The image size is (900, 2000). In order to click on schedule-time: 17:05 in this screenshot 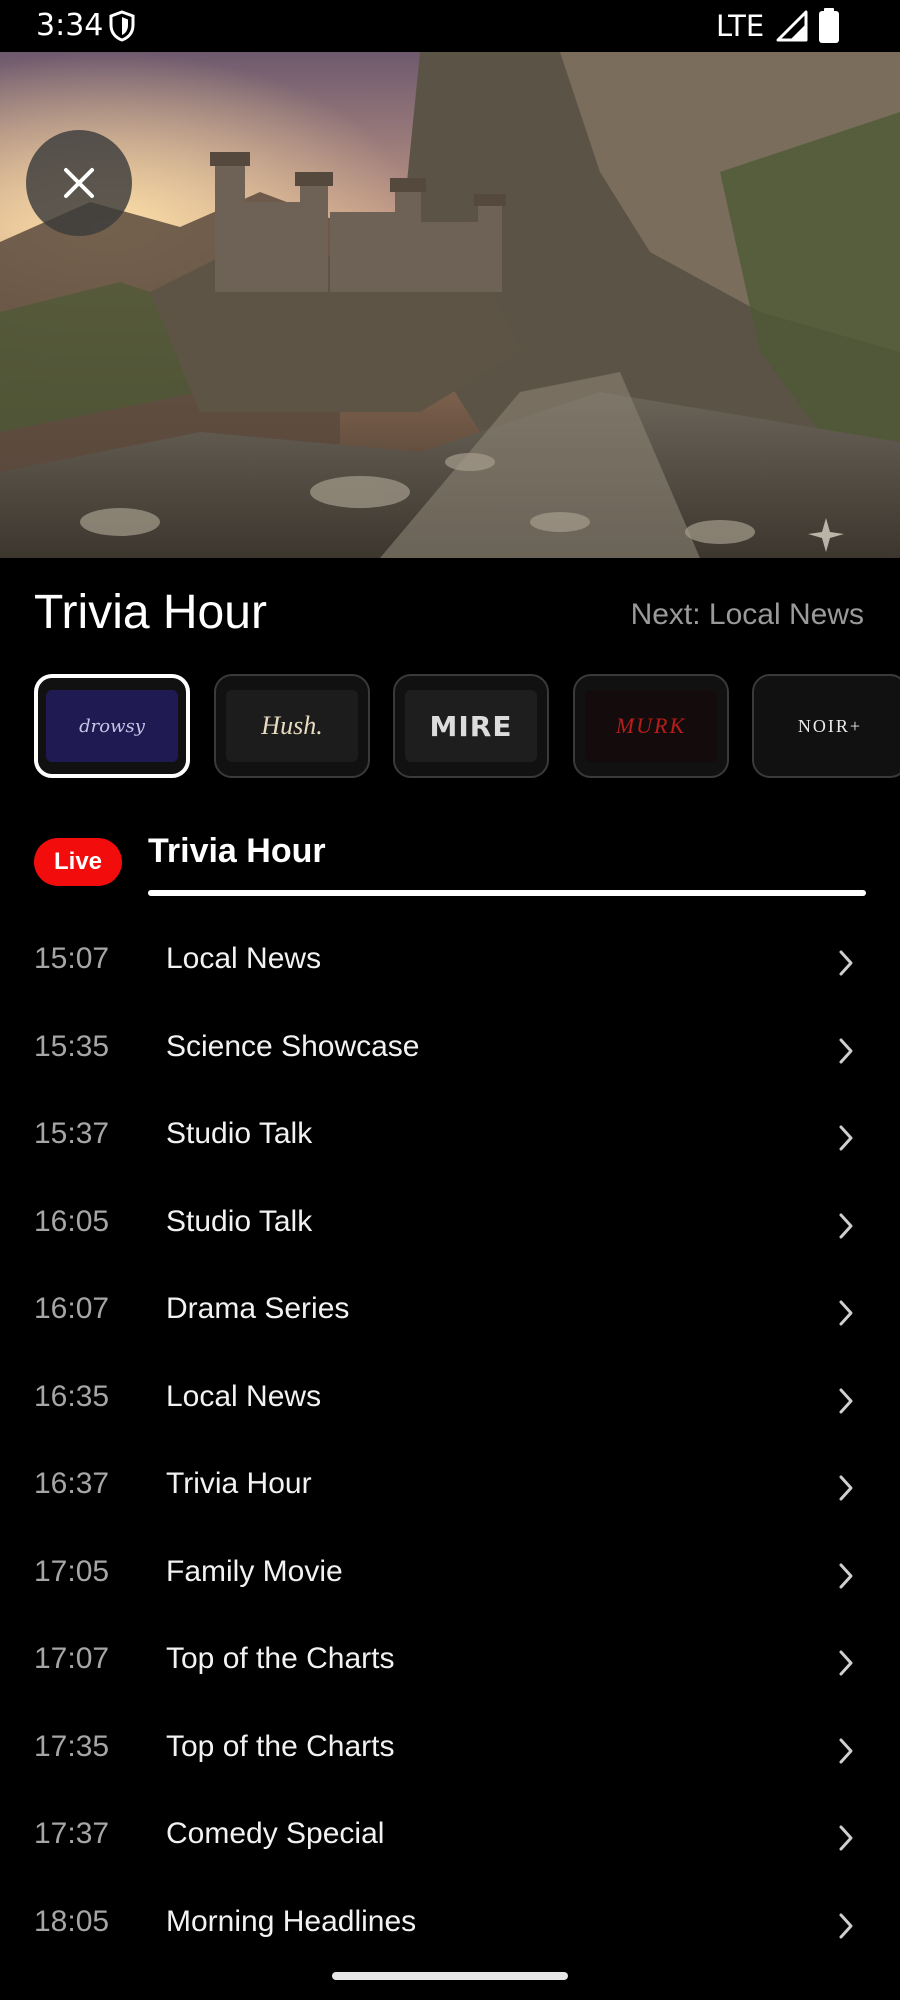, I will do `click(72, 1571)`.